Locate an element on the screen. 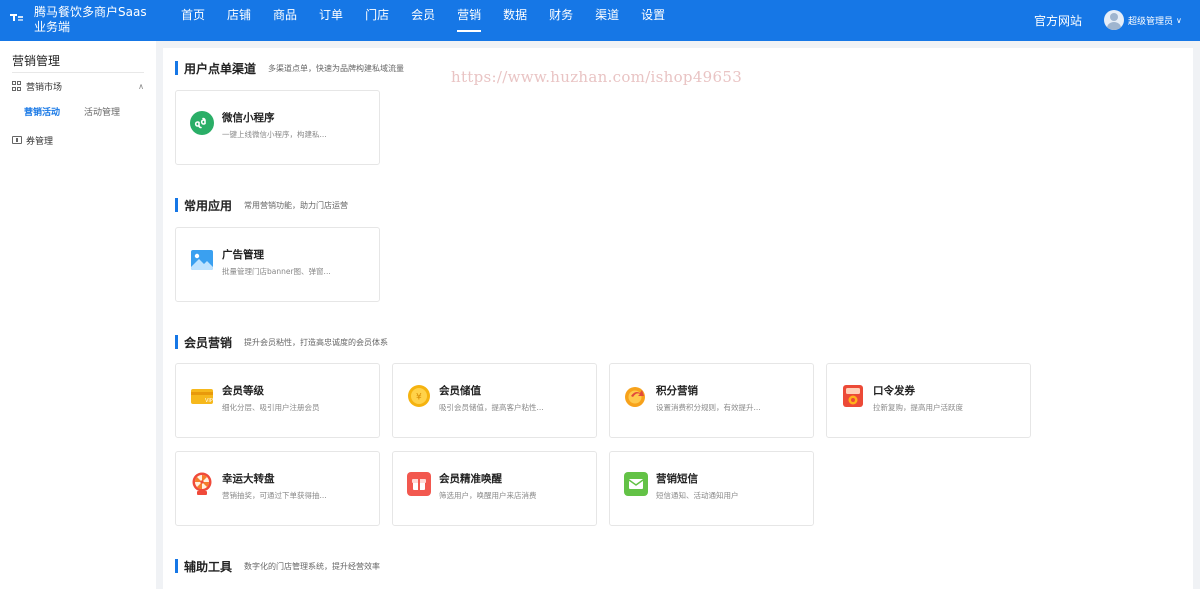 The height and width of the screenshot is (589, 1200). chevron-up-icon: ∧ is located at coordinates (141, 86).